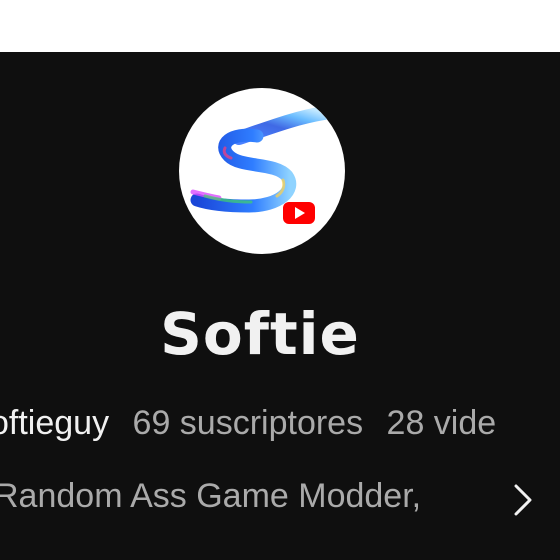 Image resolution: width=560 pixels, height=560 pixels. Describe the element at coordinates (280, 26) in the screenshot. I see `top-white-strip` at that location.